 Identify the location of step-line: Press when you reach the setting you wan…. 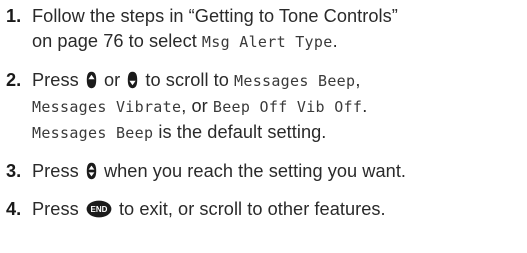
(279, 171).